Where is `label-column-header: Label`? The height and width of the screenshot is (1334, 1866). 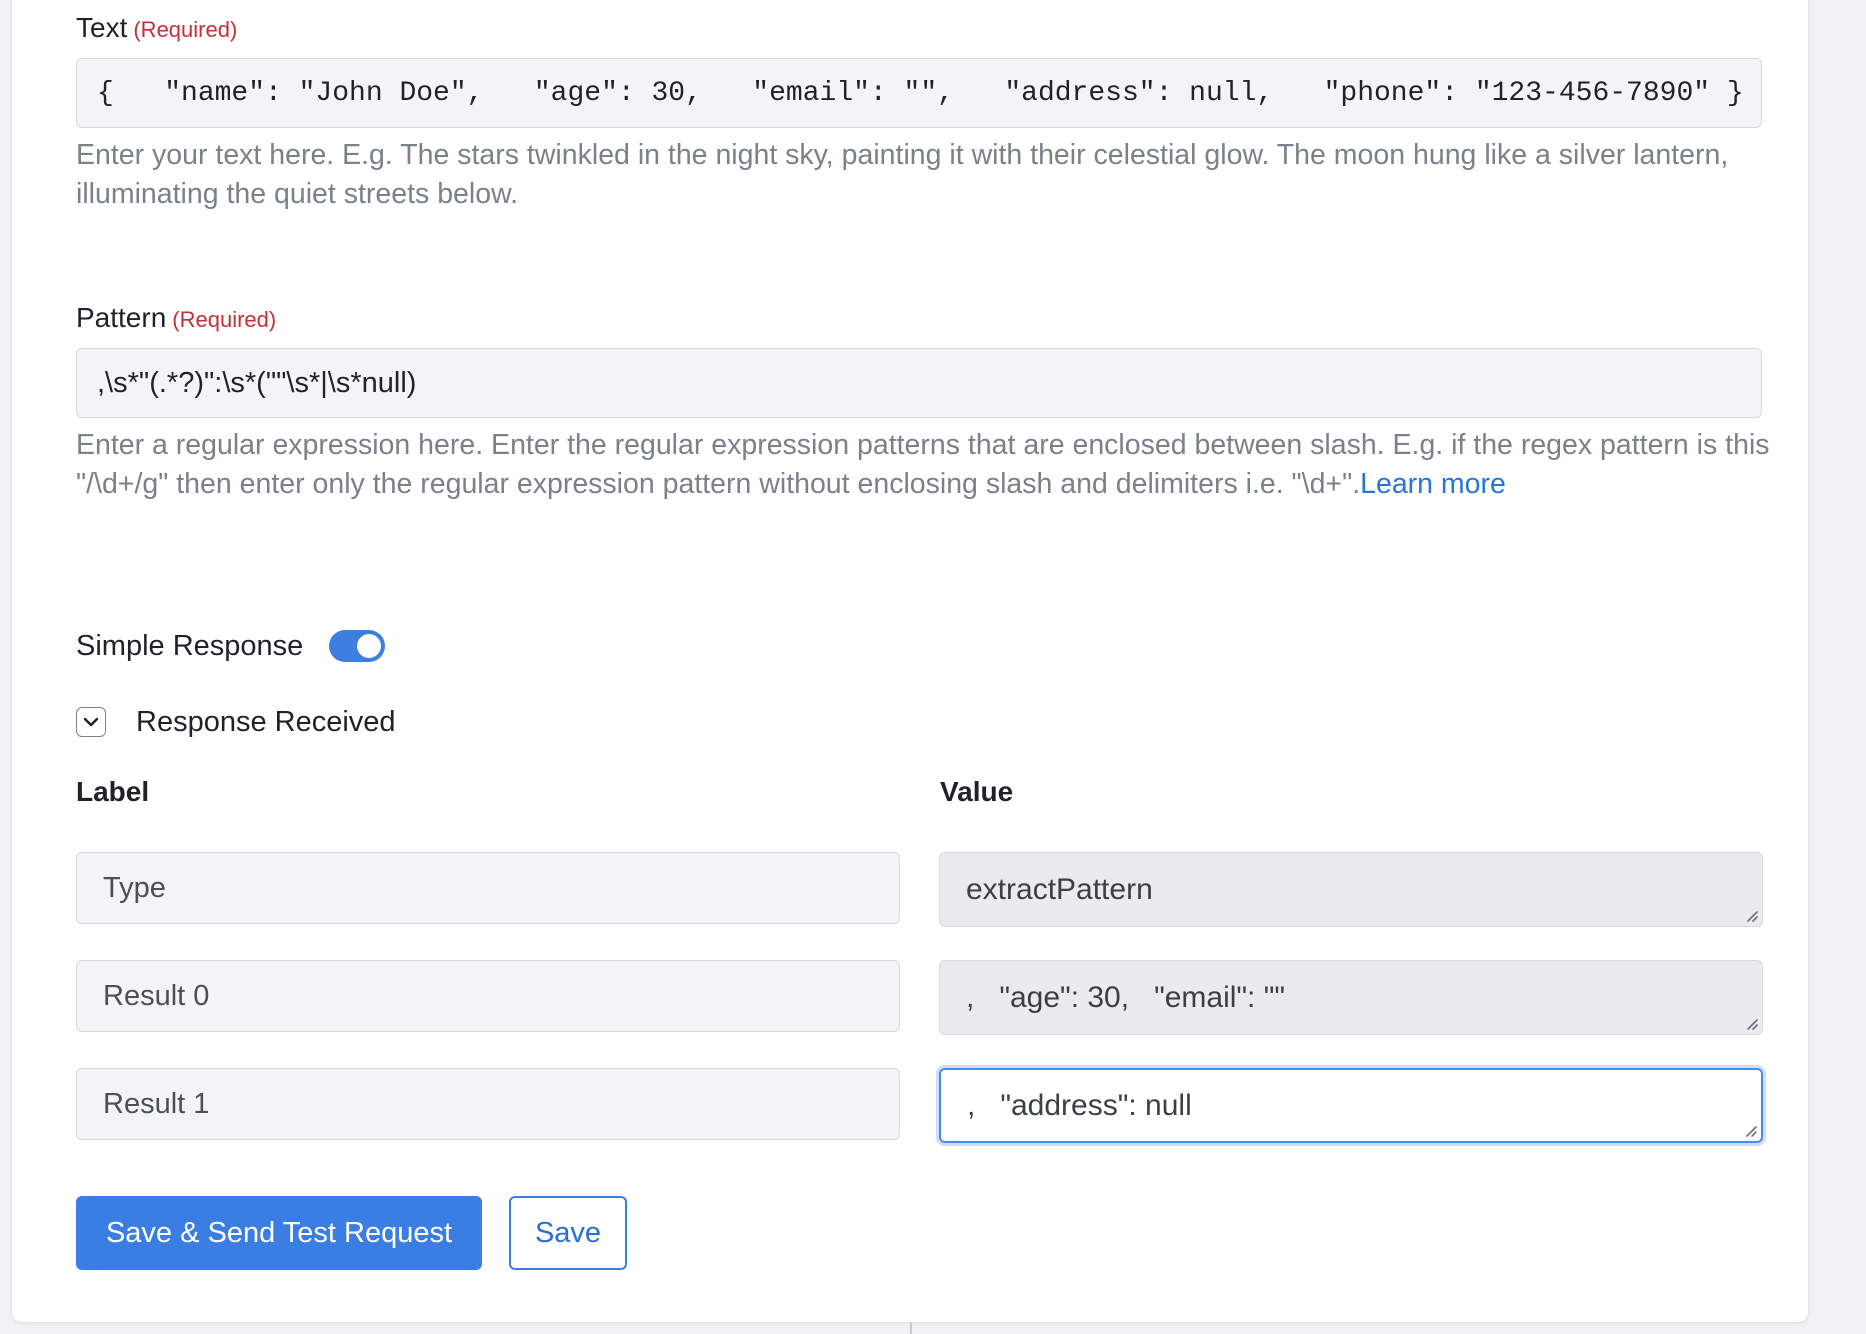 label-column-header: Label is located at coordinates (113, 791).